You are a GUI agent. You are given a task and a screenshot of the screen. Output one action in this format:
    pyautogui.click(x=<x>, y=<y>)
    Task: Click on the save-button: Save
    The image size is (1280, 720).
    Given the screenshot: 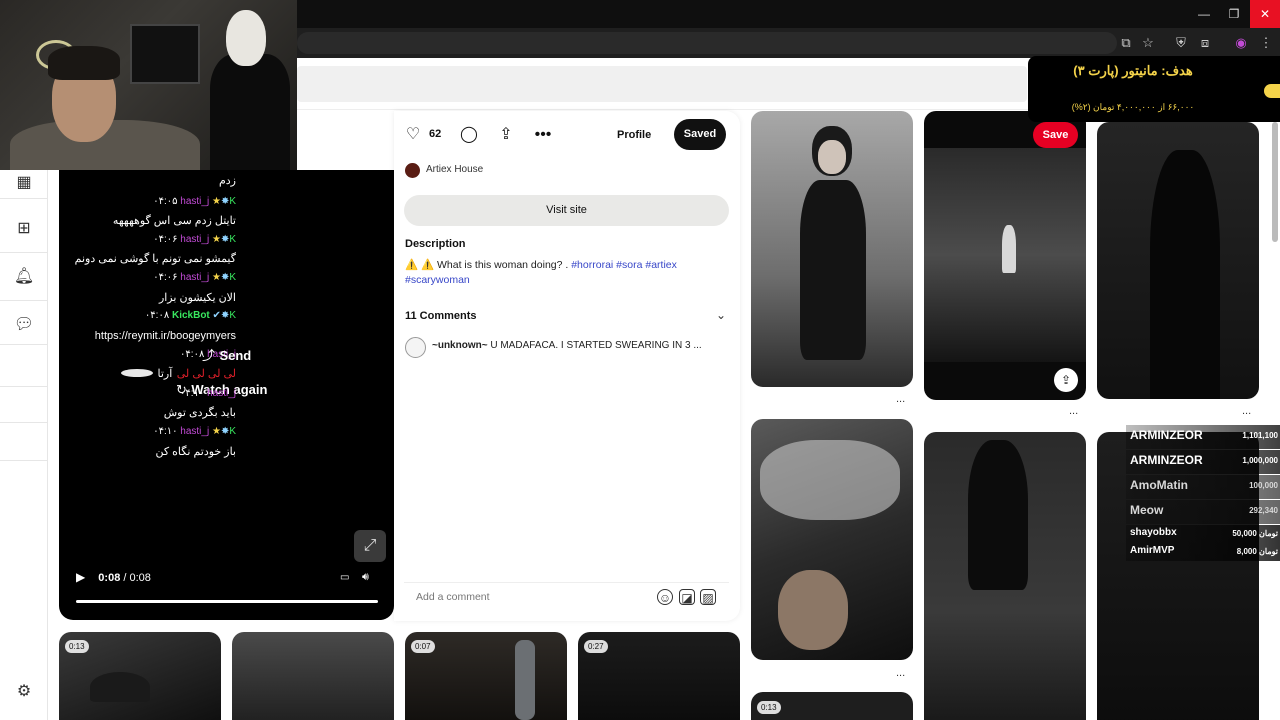 What is the action you would take?
    pyautogui.click(x=1055, y=135)
    